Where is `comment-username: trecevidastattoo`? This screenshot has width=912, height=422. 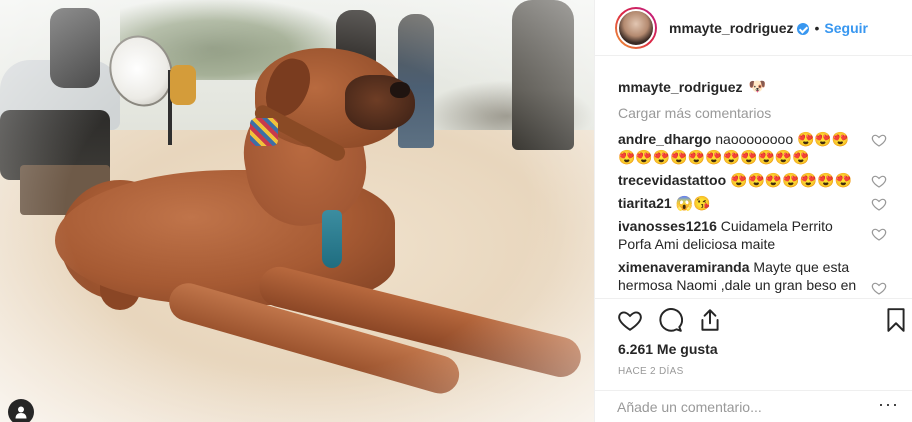
comment-username: trecevidastattoo is located at coordinates (672, 180).